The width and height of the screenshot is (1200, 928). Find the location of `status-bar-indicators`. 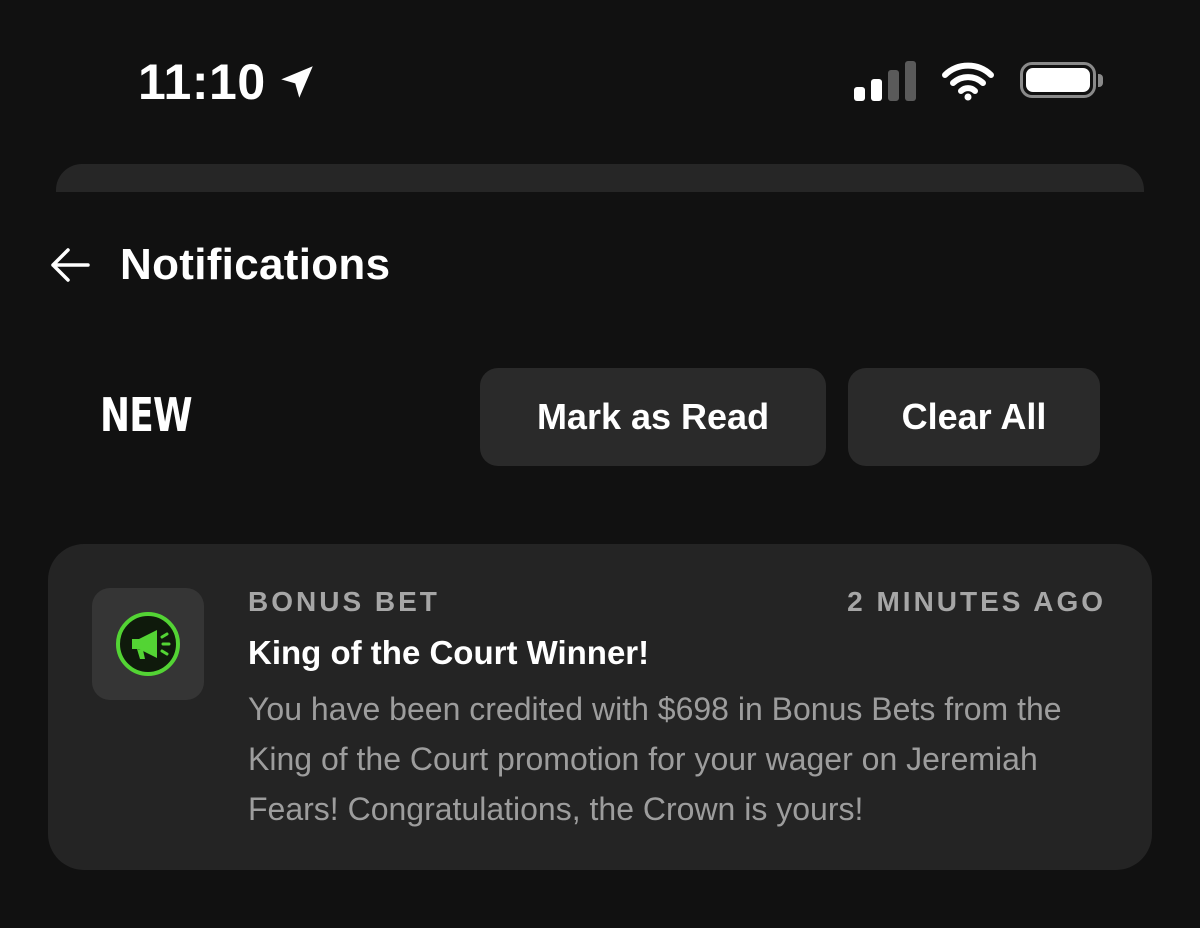

status-bar-indicators is located at coordinates (978, 81).